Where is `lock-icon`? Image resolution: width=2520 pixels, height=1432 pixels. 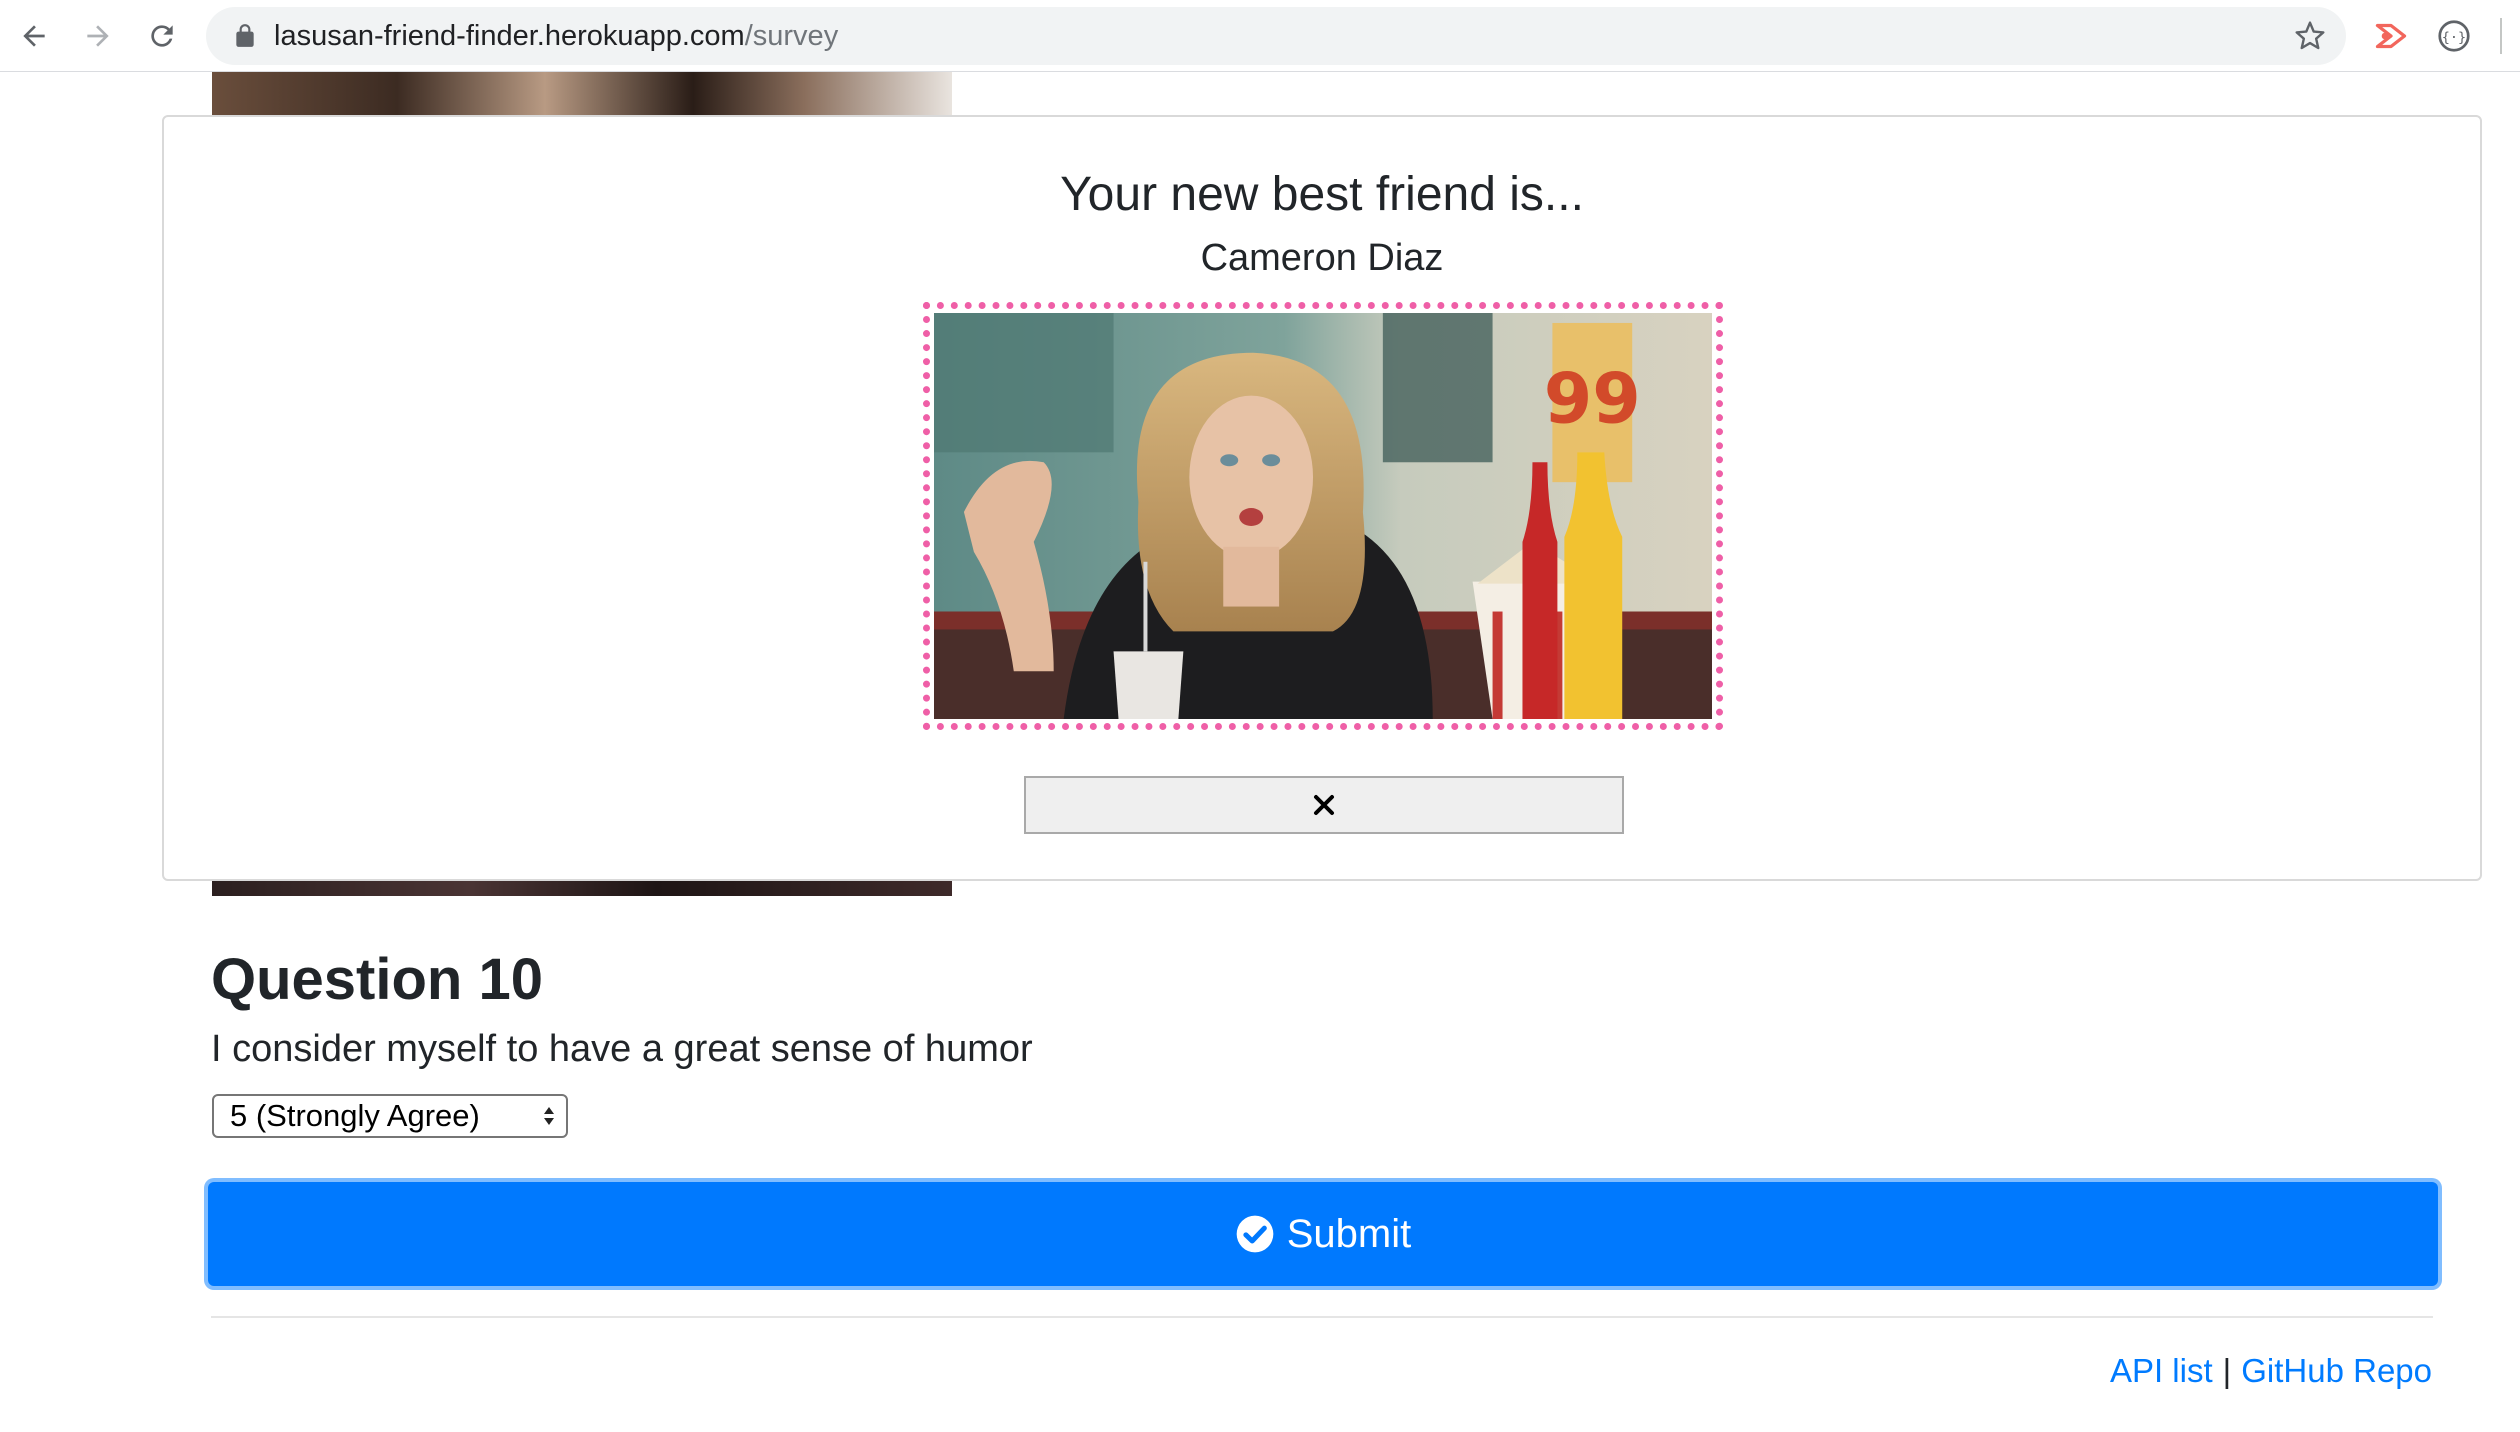
lock-icon is located at coordinates (245, 35).